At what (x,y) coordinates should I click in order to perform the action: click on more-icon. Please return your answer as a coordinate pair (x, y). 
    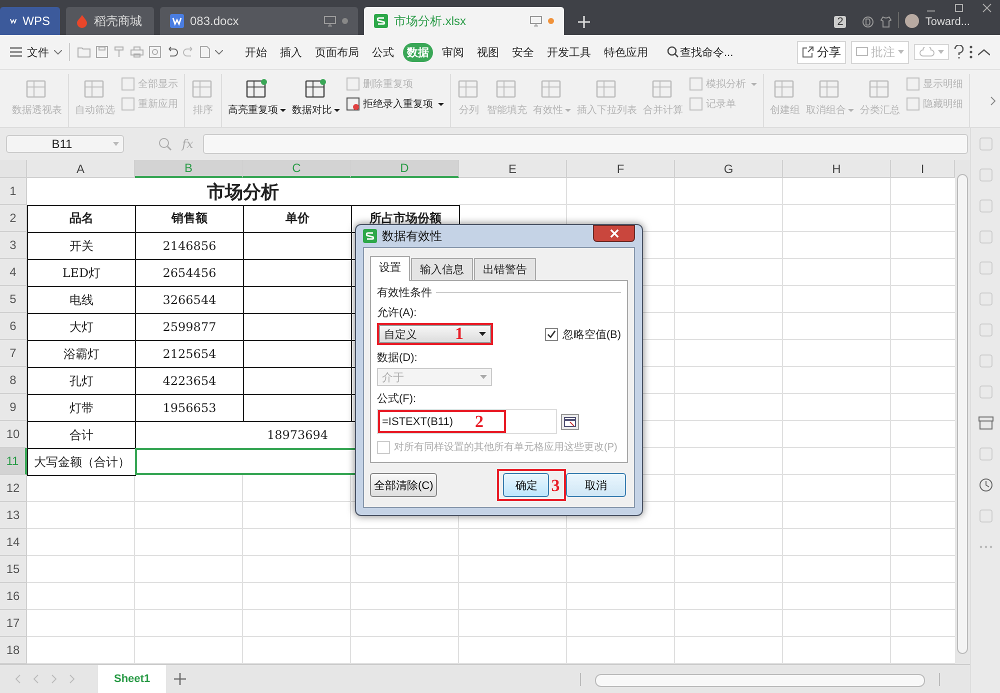
    Looking at the image, I should click on (971, 52).